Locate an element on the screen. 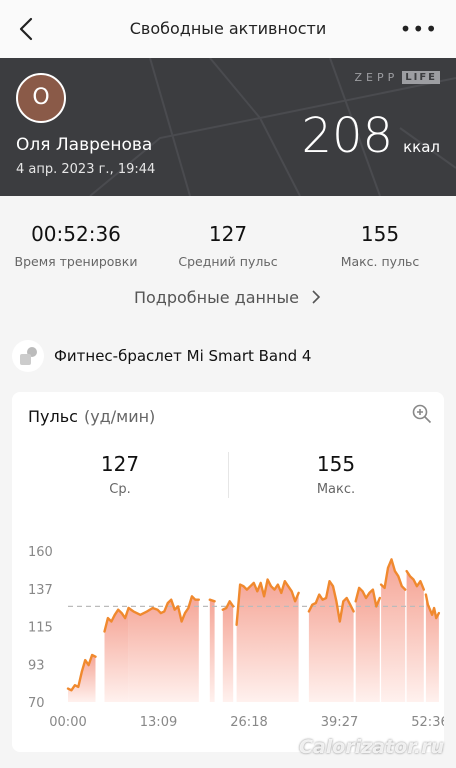  heart-rate-max: 155 Макс. is located at coordinates (336, 474).